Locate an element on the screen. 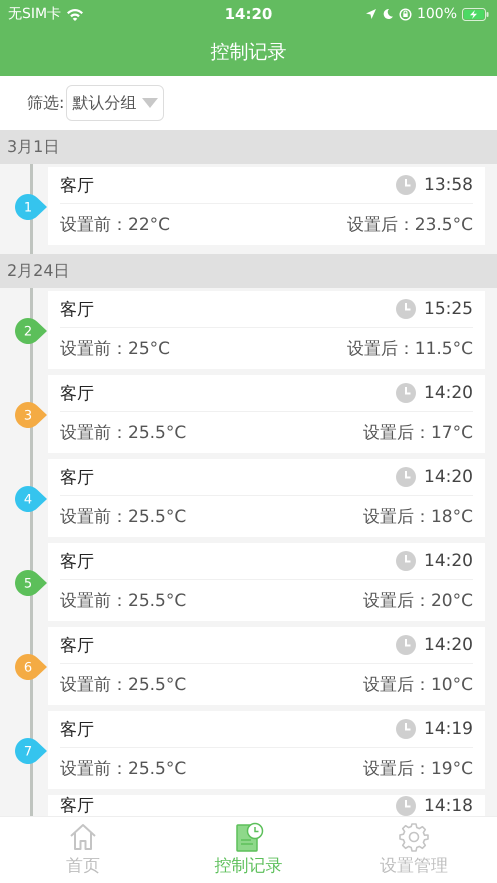  clock-text: 14:20 is located at coordinates (248, 14).